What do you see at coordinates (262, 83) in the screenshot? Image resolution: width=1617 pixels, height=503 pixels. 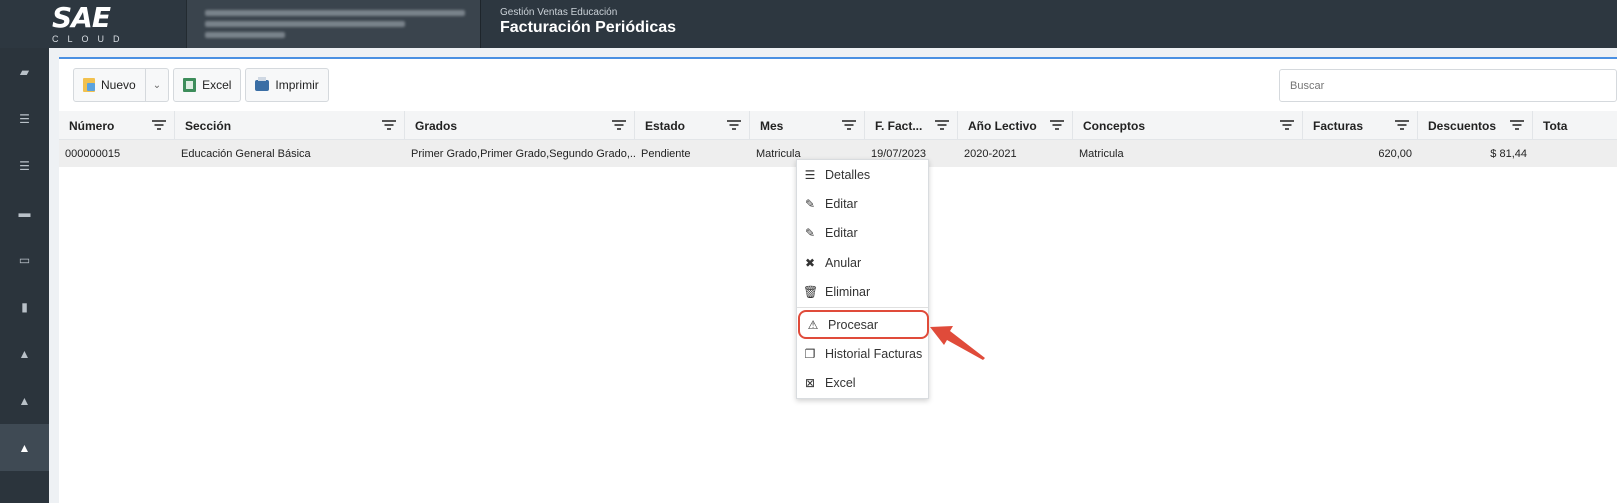 I see `printer-icon` at bounding box center [262, 83].